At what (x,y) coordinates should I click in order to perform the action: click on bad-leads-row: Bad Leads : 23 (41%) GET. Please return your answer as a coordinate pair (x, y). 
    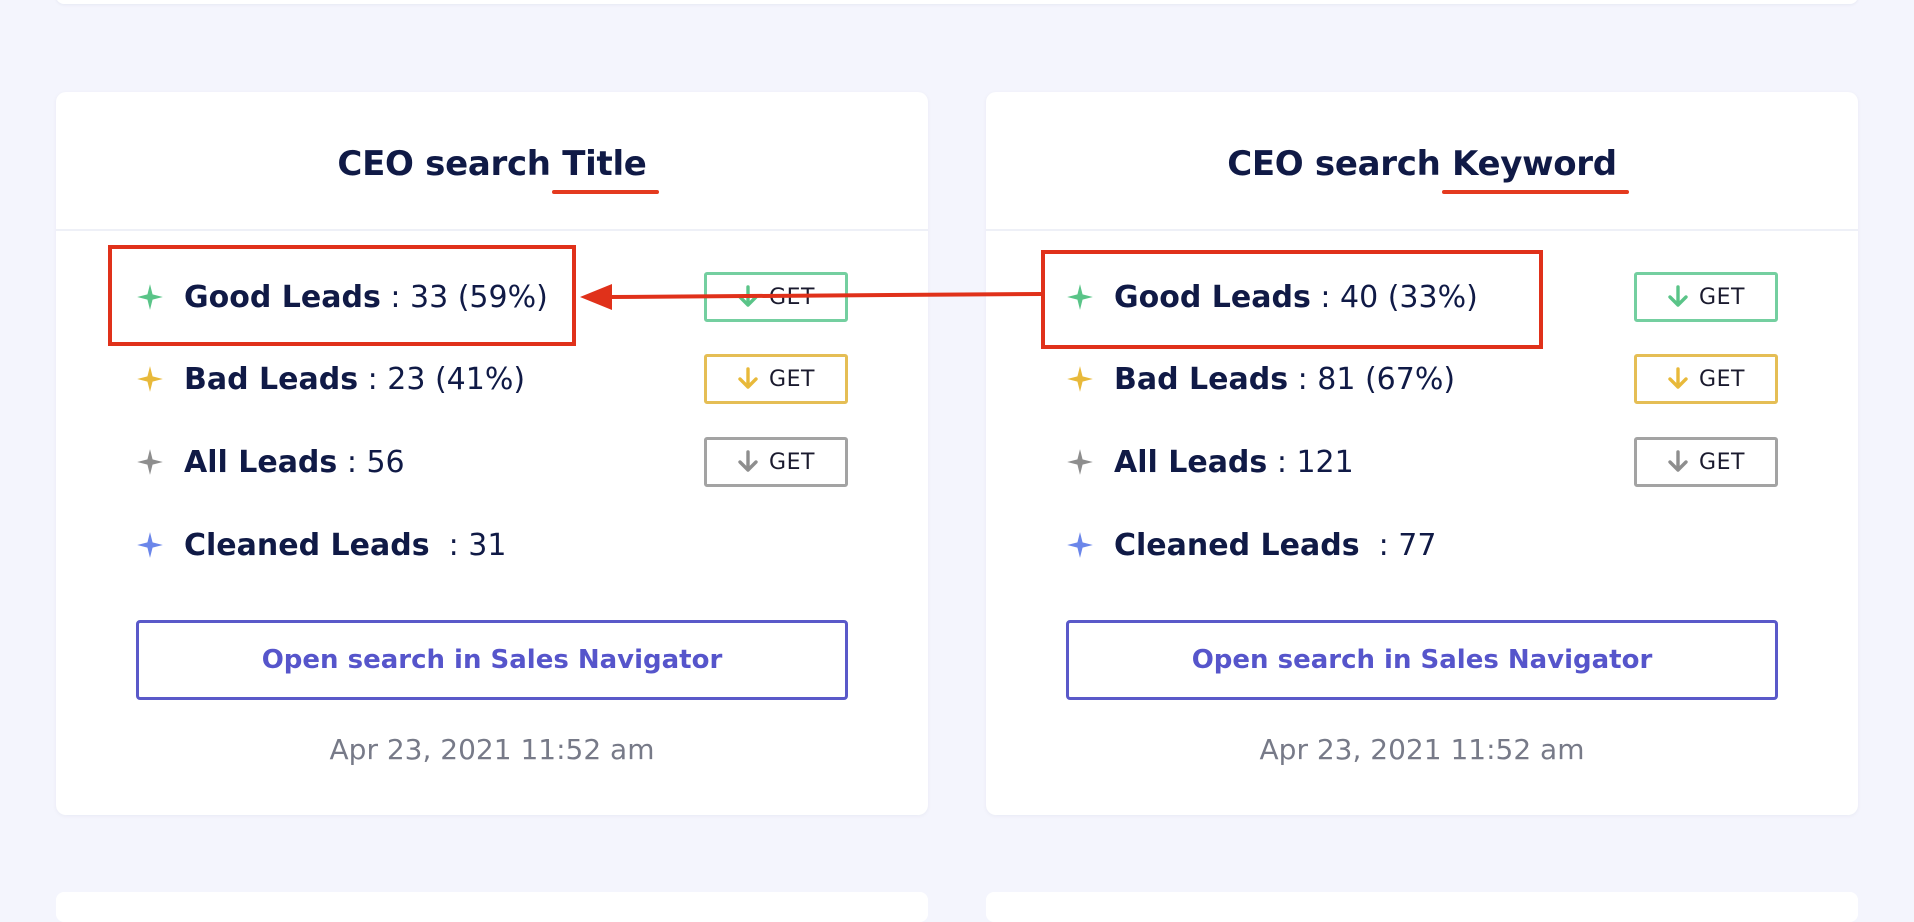
    Looking at the image, I should click on (492, 379).